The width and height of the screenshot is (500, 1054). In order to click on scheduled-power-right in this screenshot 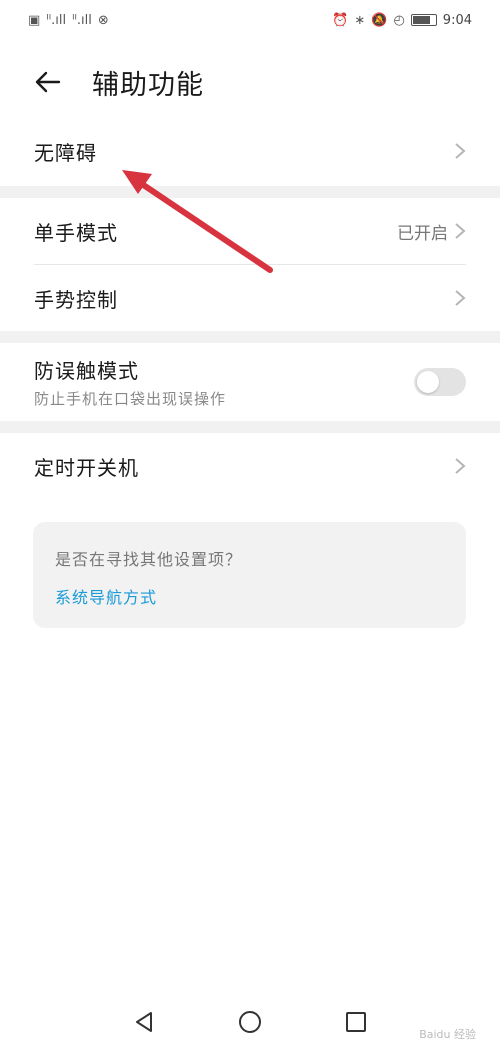, I will do `click(460, 466)`.